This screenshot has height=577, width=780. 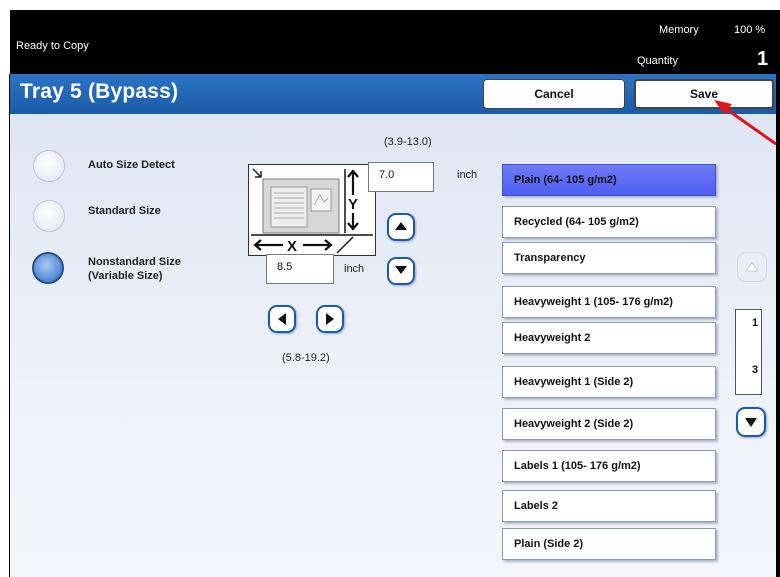 What do you see at coordinates (52, 46) in the screenshot?
I see `ready-status: Ready to Copy` at bounding box center [52, 46].